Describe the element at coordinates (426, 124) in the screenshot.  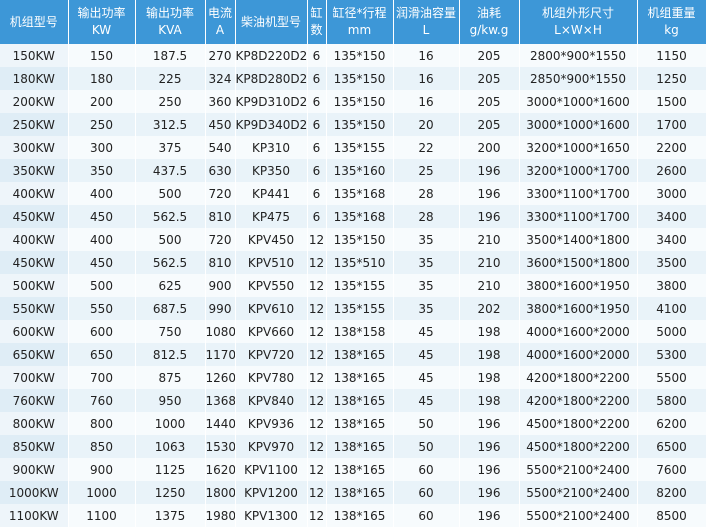
I see `table-cell: 20` at that location.